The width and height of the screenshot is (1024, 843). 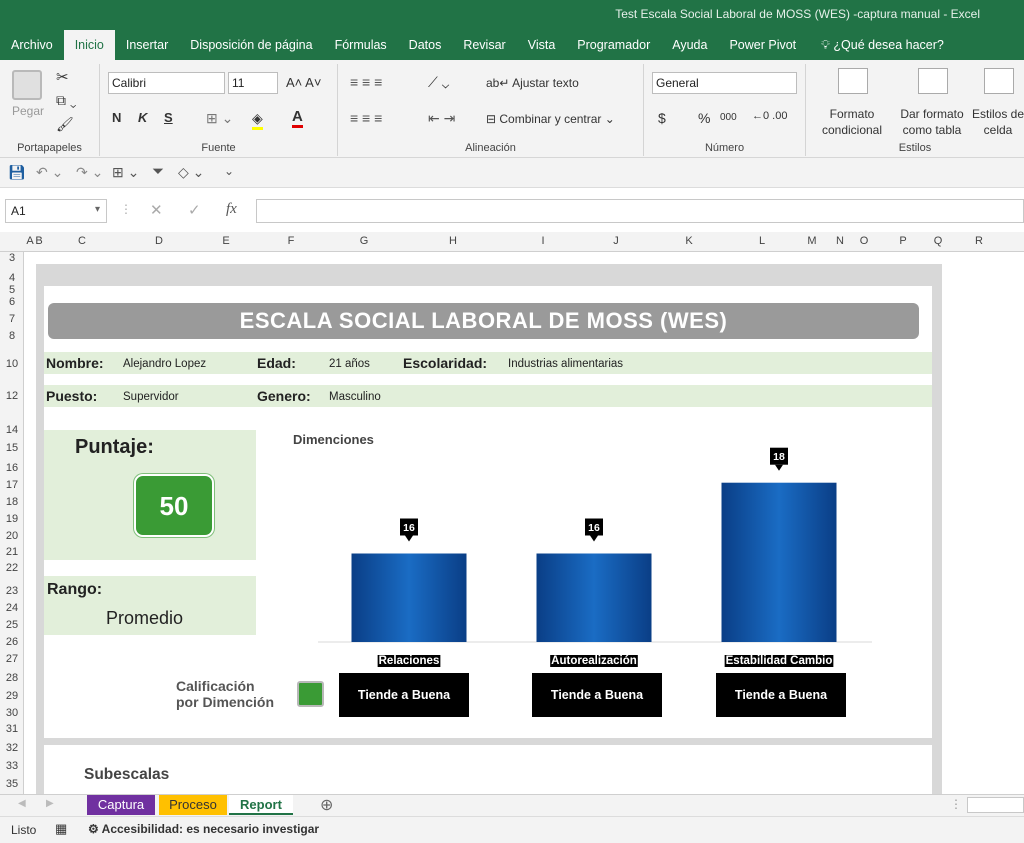 What do you see at coordinates (12, 336) in the screenshot?
I see `row-header: 8` at bounding box center [12, 336].